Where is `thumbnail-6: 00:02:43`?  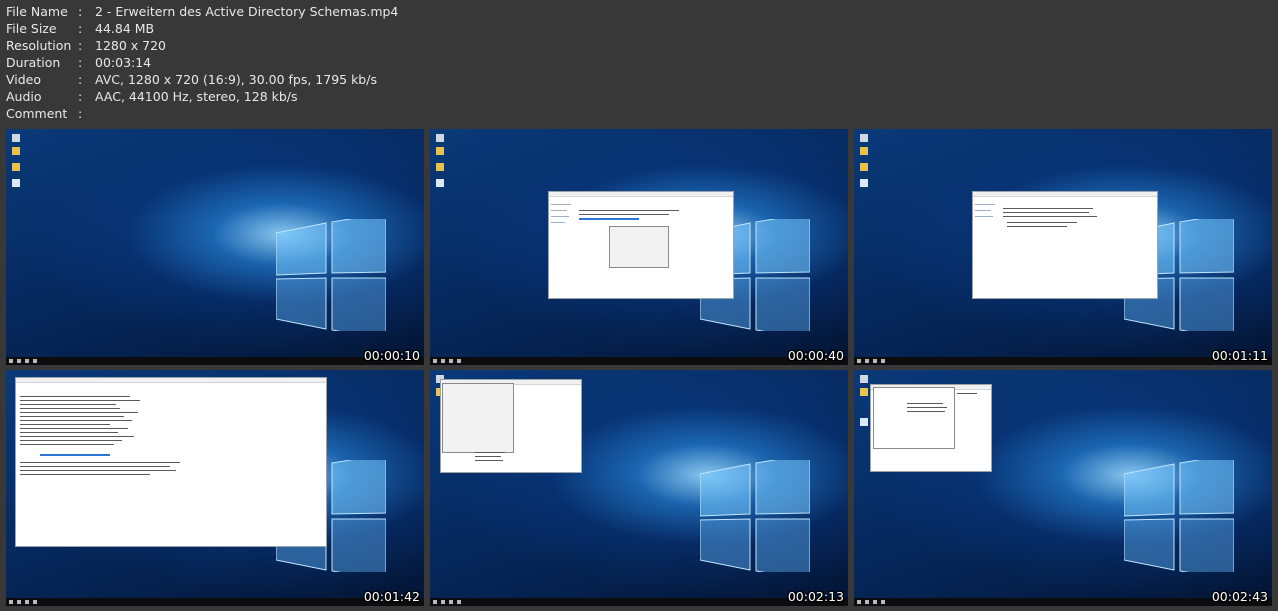 thumbnail-6: 00:02:43 is located at coordinates (1063, 488).